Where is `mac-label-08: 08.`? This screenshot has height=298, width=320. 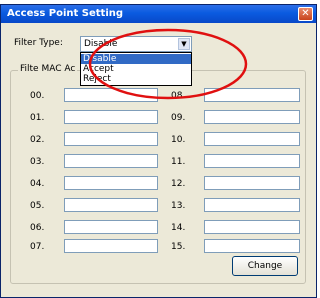 mac-label-08: 08. is located at coordinates (178, 96).